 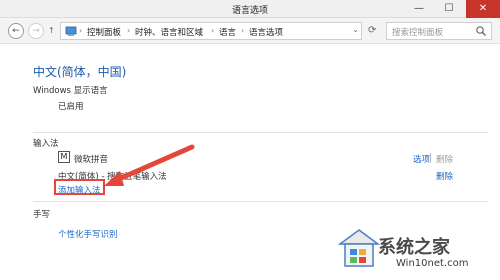 I want to click on watermark-text: 系统之家, so click(x=414, y=247).